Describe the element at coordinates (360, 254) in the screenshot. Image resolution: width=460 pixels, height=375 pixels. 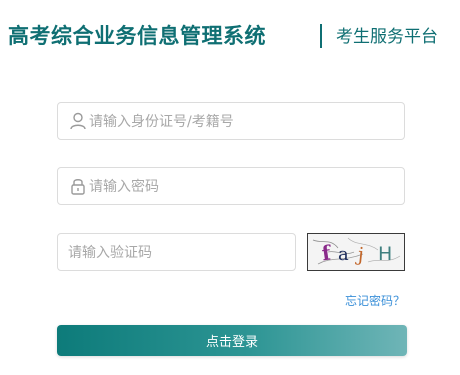
I see `captcha-char-j: j` at that location.